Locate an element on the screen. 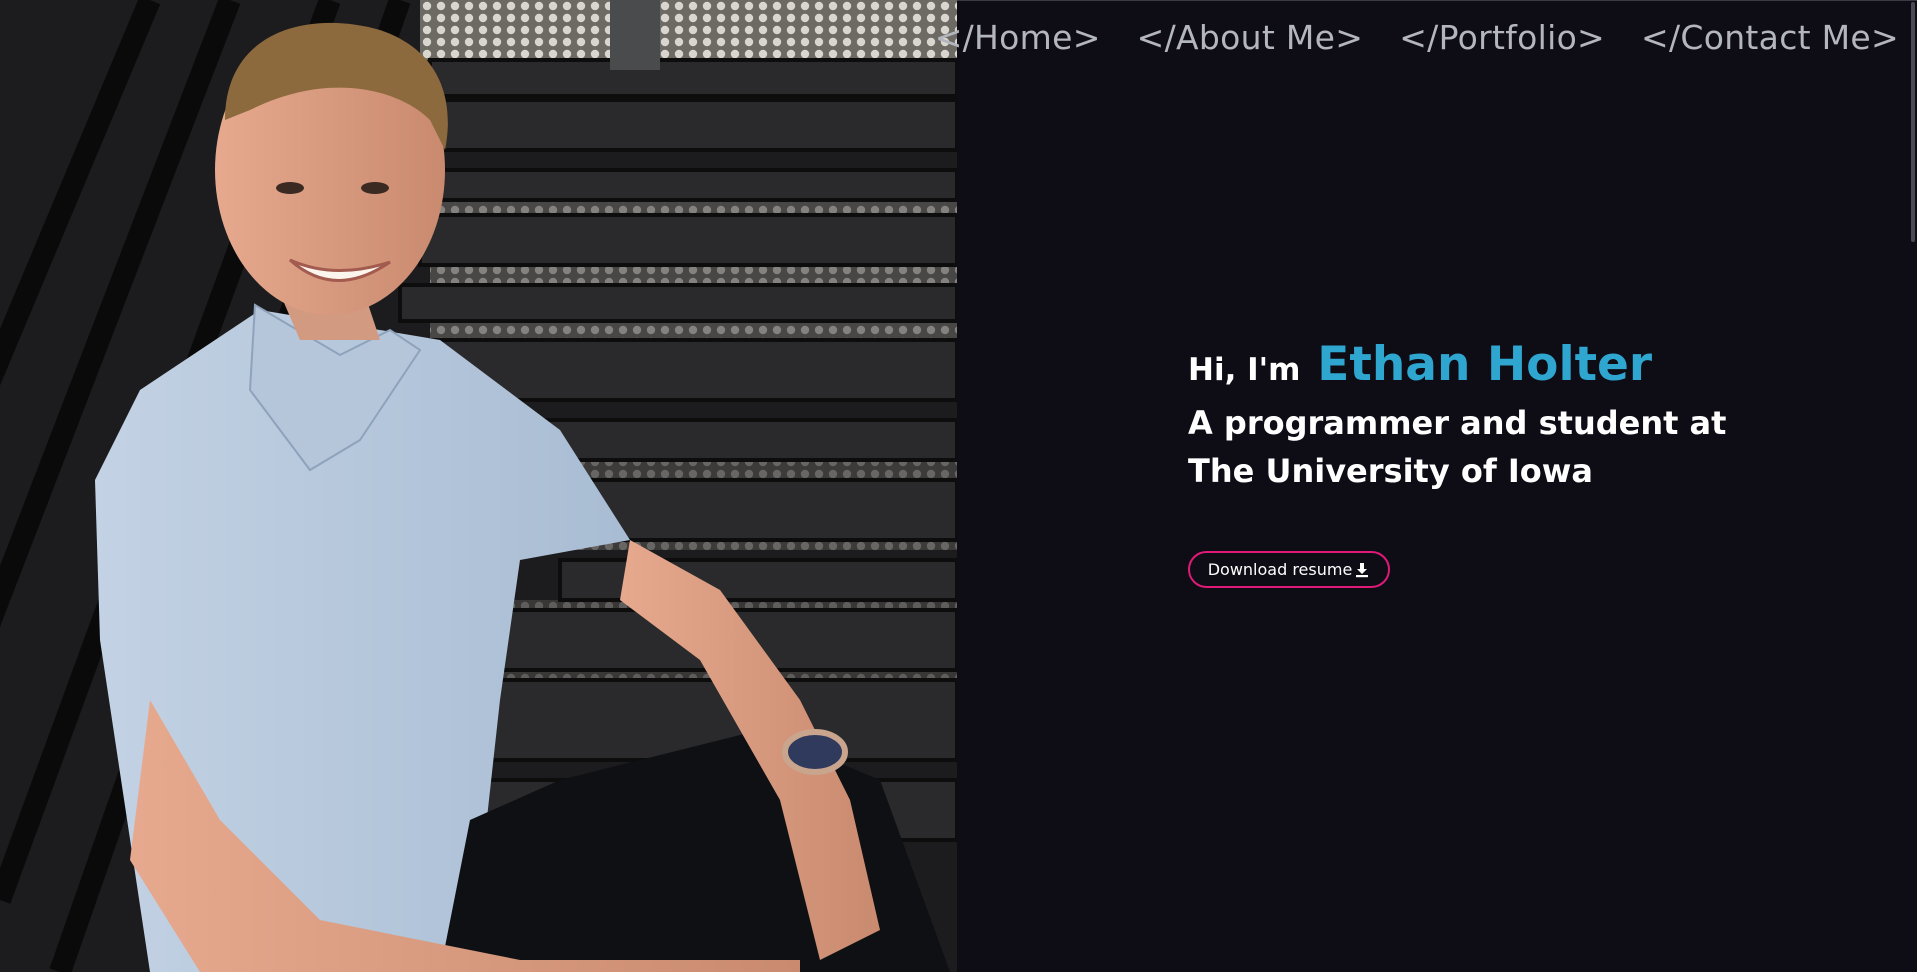 Image resolution: width=1917 pixels, height=972 pixels. download-resume-button: Download resume is located at coordinates (1289, 569).